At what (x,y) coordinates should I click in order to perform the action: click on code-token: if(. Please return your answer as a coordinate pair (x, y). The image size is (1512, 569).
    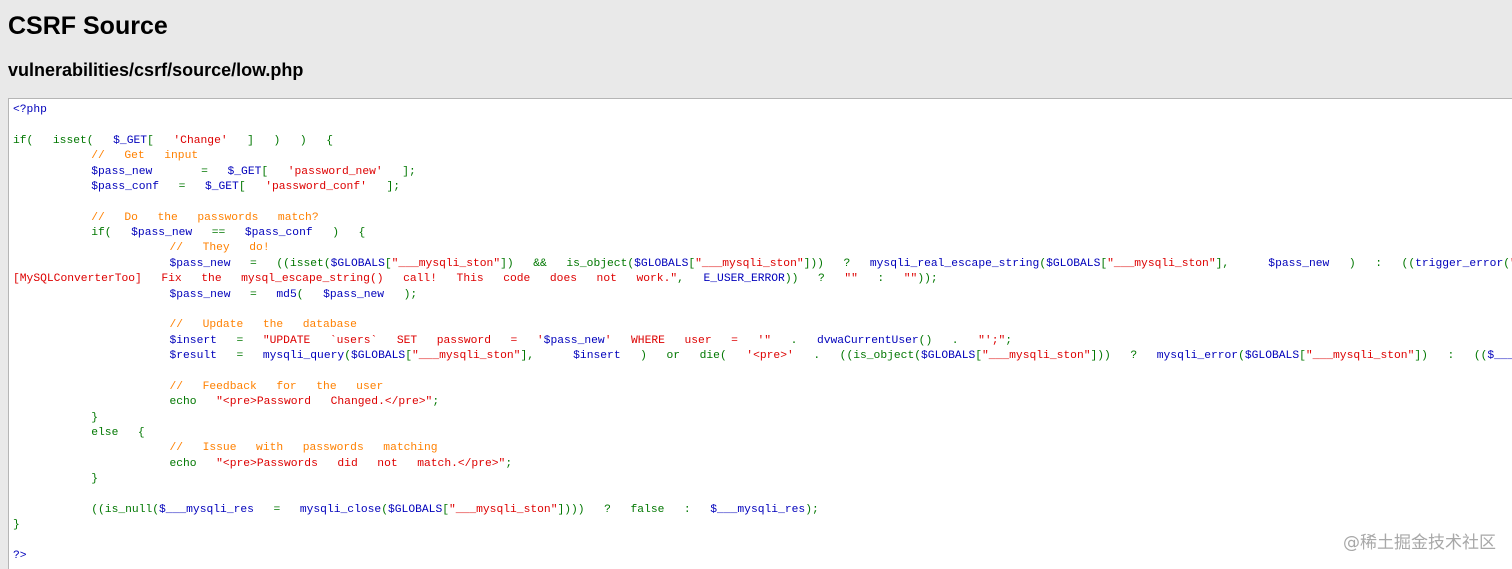
    Looking at the image, I should click on (72, 233).